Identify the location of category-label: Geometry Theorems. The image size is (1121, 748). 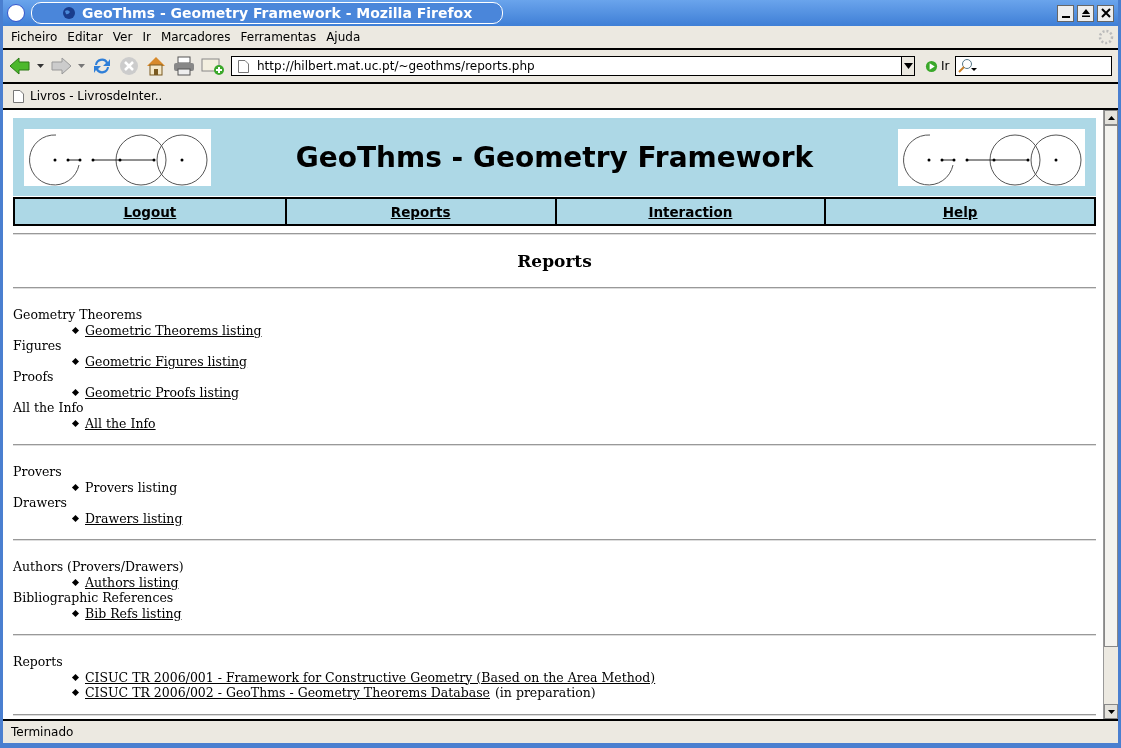
(78, 315).